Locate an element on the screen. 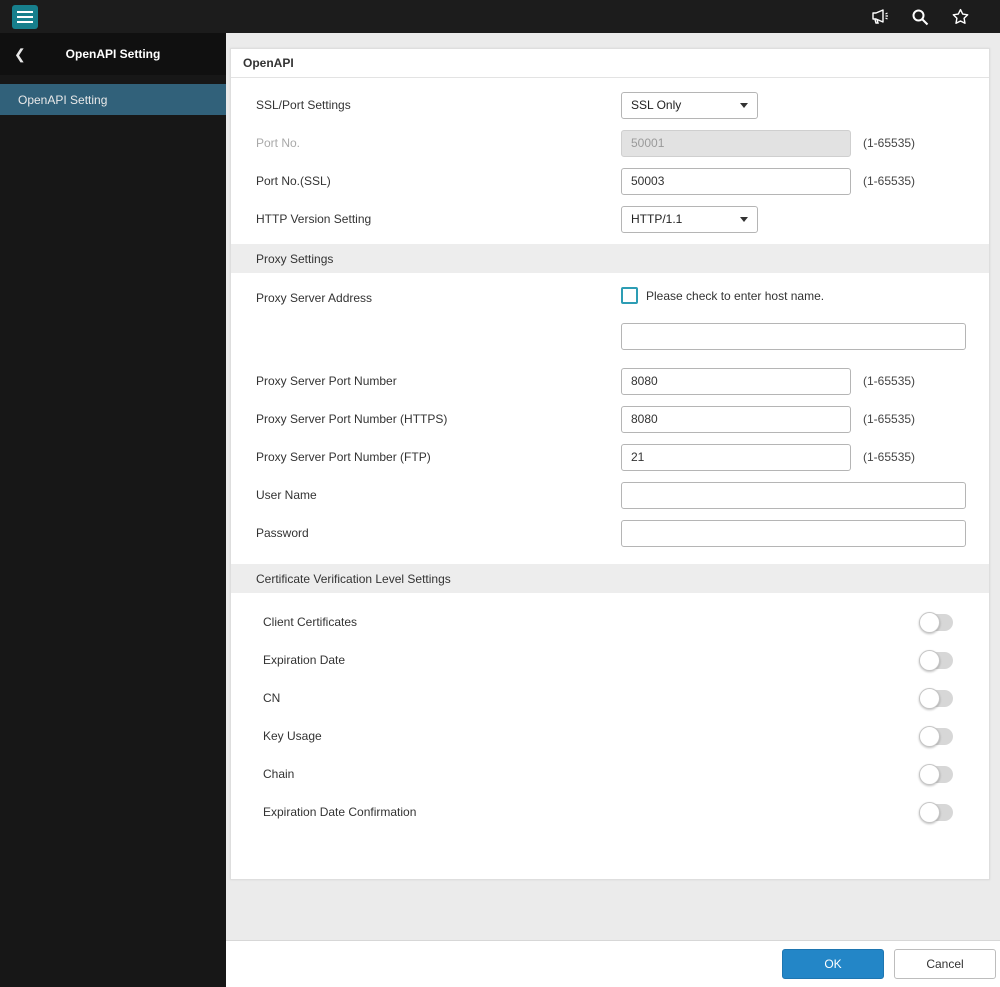 The width and height of the screenshot is (1000, 987). sidebar-header: ❮ OpenAPI Setting is located at coordinates (113, 54).